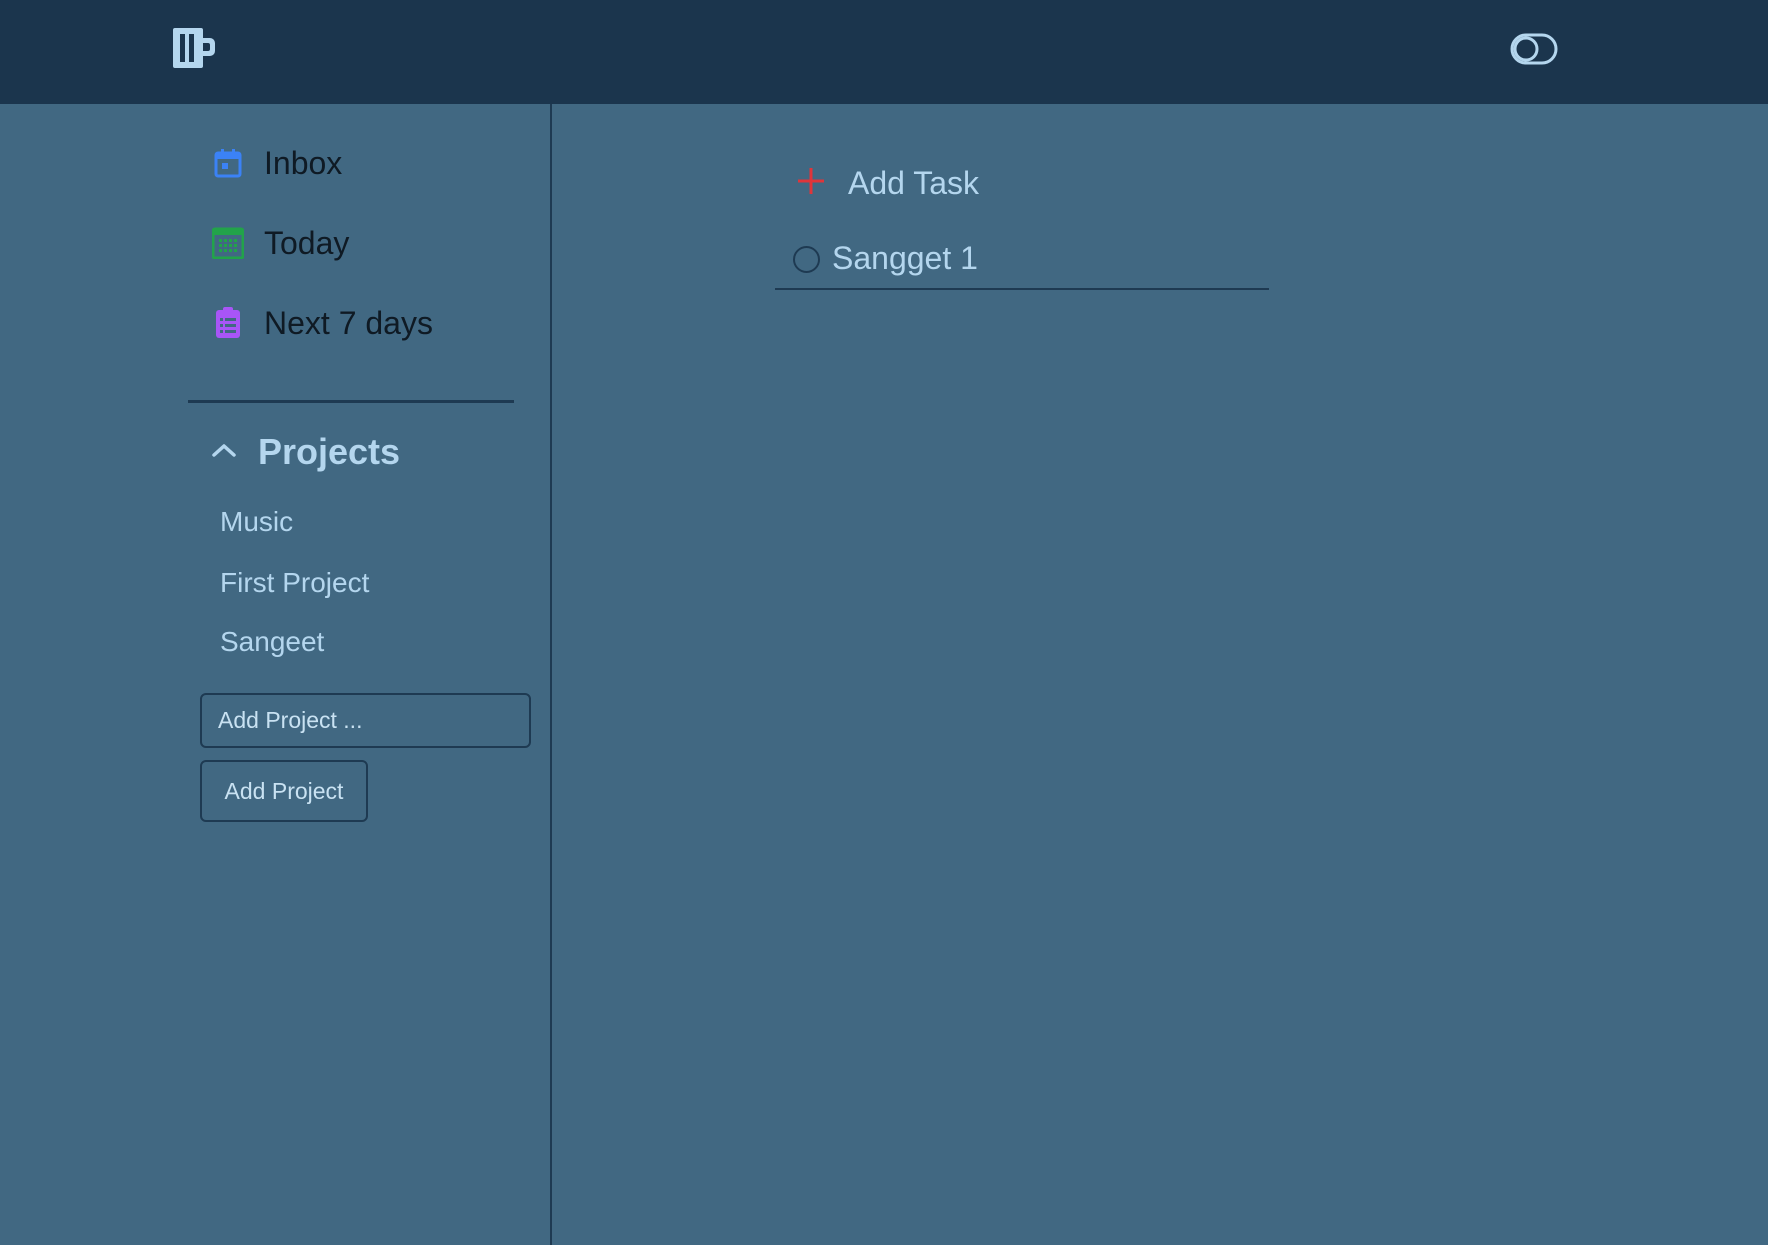 The width and height of the screenshot is (1768, 1248). I want to click on add-task-button: Add Task, so click(887, 183).